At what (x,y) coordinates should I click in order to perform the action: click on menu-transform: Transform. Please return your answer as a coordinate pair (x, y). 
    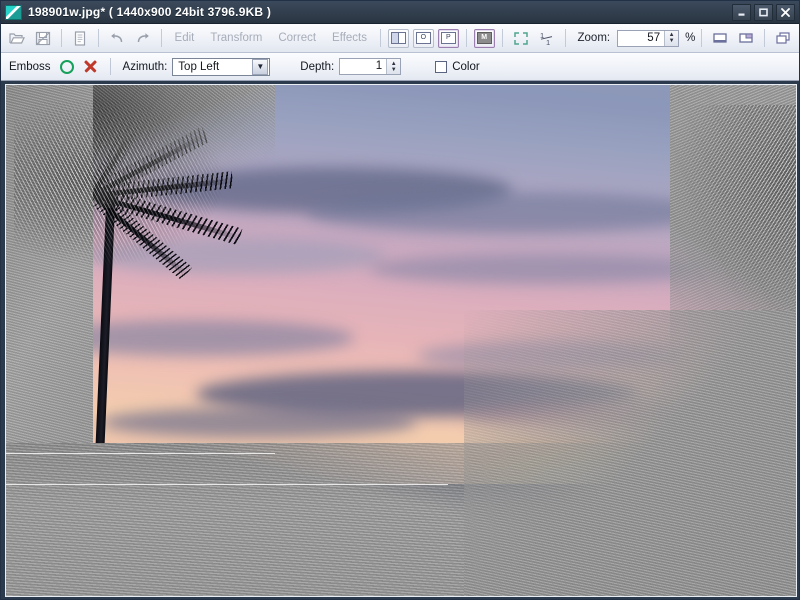
    Looking at the image, I should click on (236, 38).